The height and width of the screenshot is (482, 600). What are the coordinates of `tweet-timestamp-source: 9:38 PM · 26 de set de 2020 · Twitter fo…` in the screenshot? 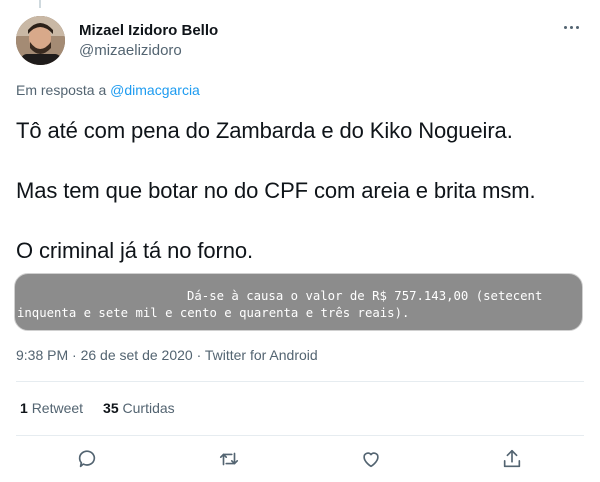 It's located at (167, 355).